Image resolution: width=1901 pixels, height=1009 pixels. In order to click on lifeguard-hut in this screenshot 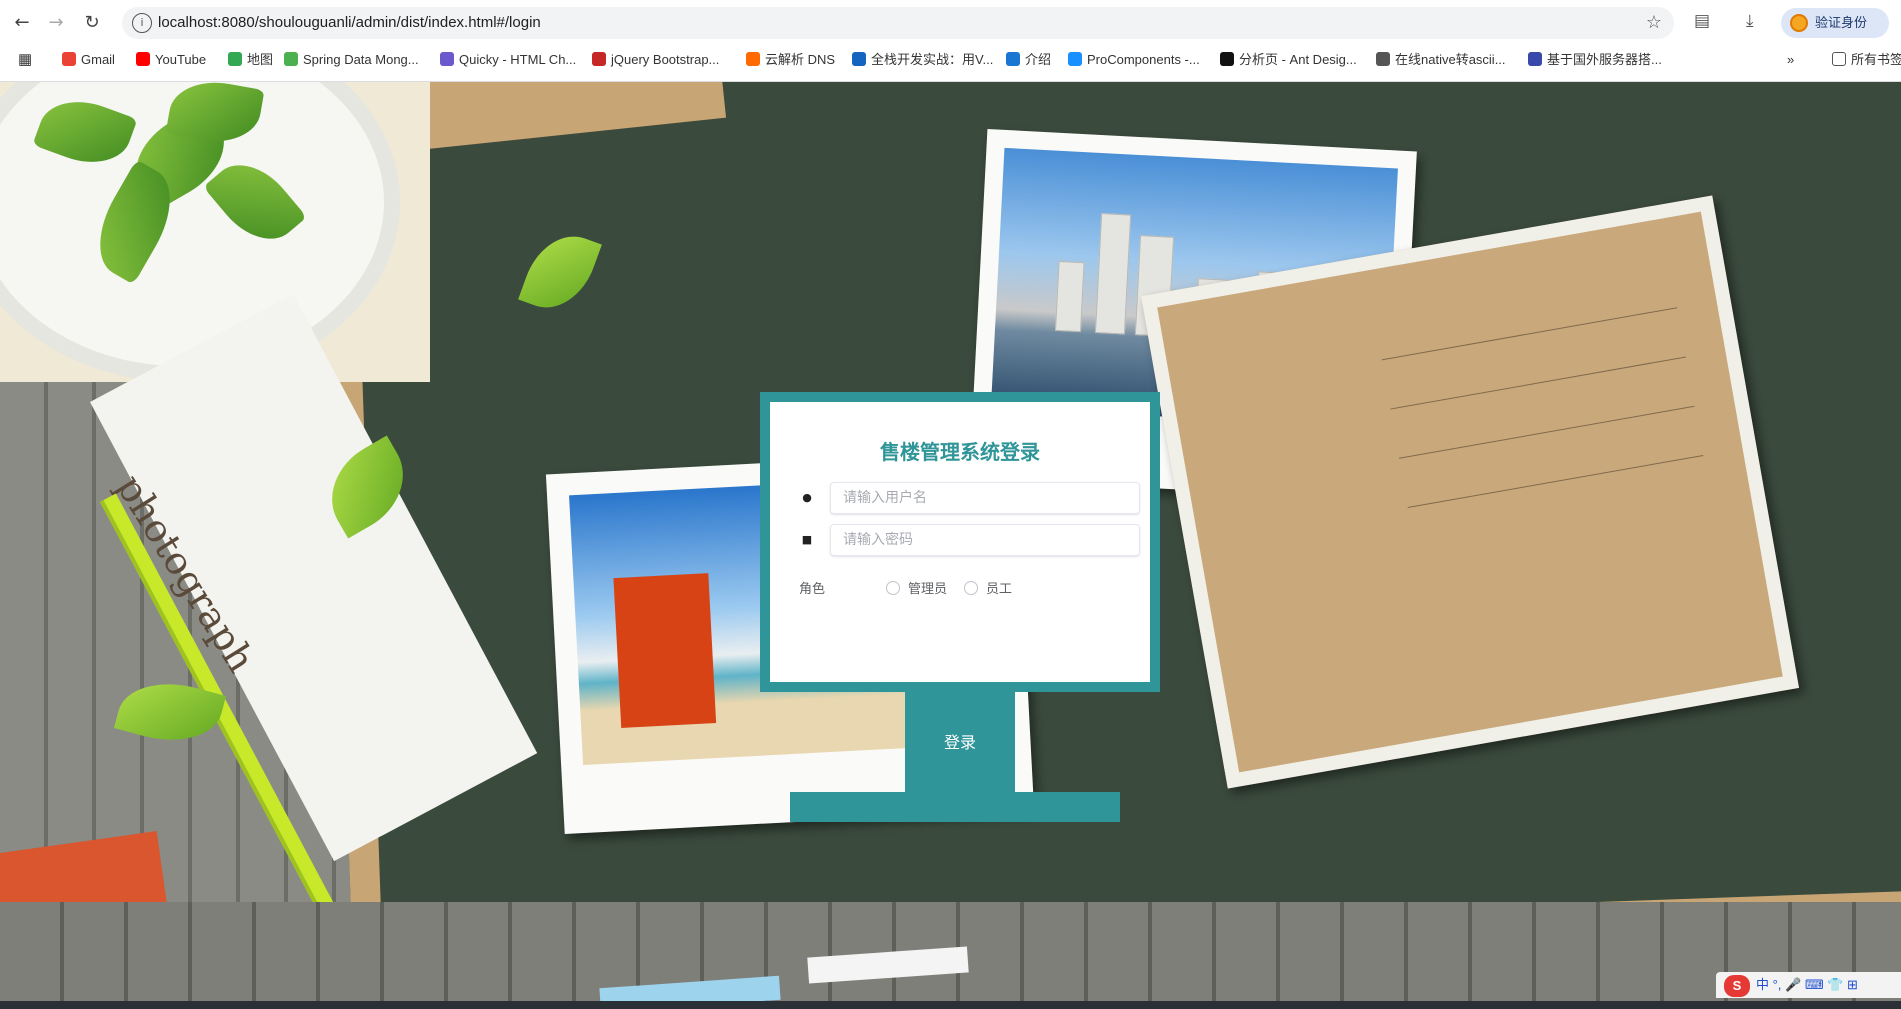, I will do `click(665, 650)`.